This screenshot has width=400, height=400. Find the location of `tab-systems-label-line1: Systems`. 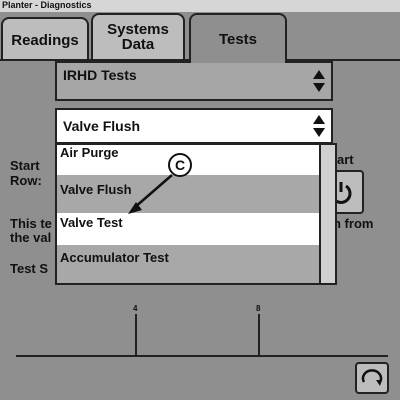

tab-systems-label-line1: Systems is located at coordinates (138, 29).